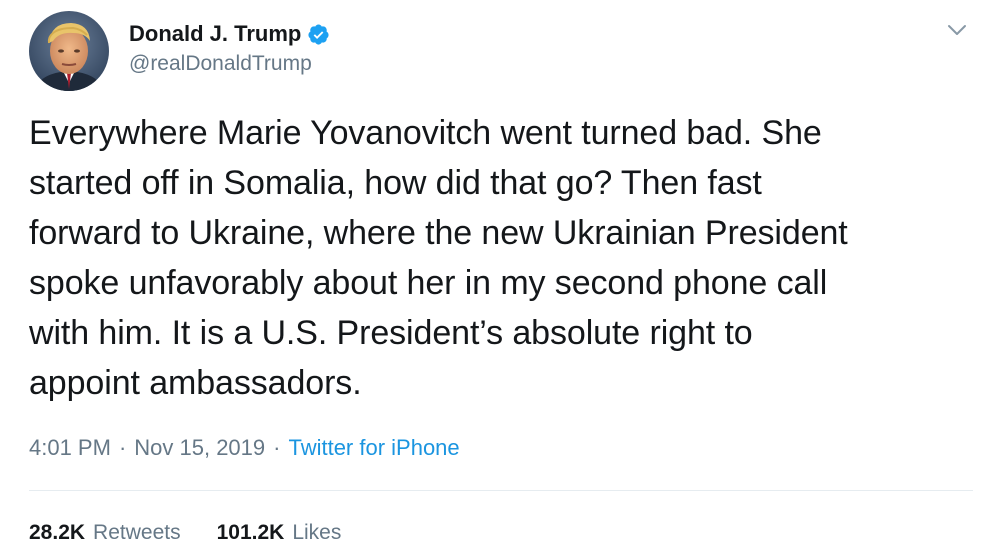 This screenshot has width=992, height=558. Describe the element at coordinates (215, 34) in the screenshot. I see `author-name: Donald J. Trump` at that location.